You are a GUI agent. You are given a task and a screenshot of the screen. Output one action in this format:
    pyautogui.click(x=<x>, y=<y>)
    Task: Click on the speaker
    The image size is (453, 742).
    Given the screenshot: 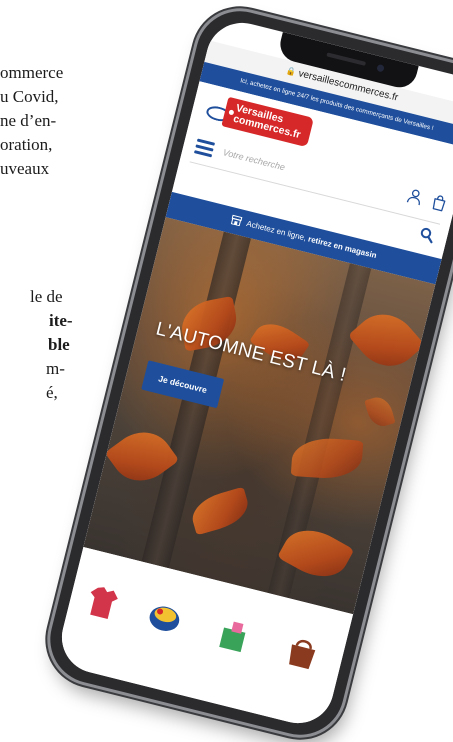 What is the action you would take?
    pyautogui.click(x=346, y=59)
    